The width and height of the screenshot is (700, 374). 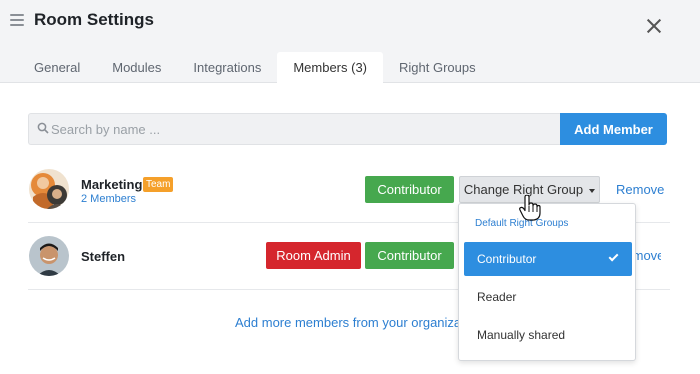 I want to click on search-icon, so click(x=43, y=128).